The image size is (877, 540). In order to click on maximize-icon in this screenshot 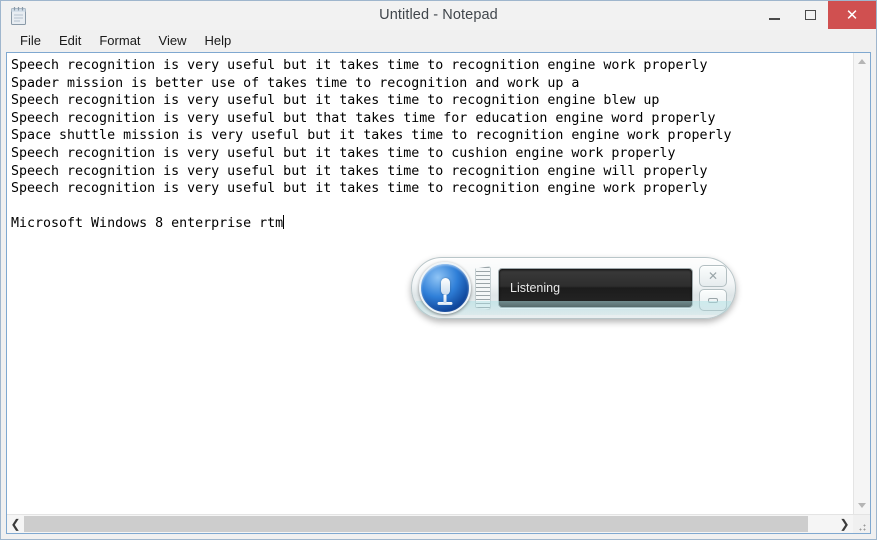, I will do `click(810, 15)`.